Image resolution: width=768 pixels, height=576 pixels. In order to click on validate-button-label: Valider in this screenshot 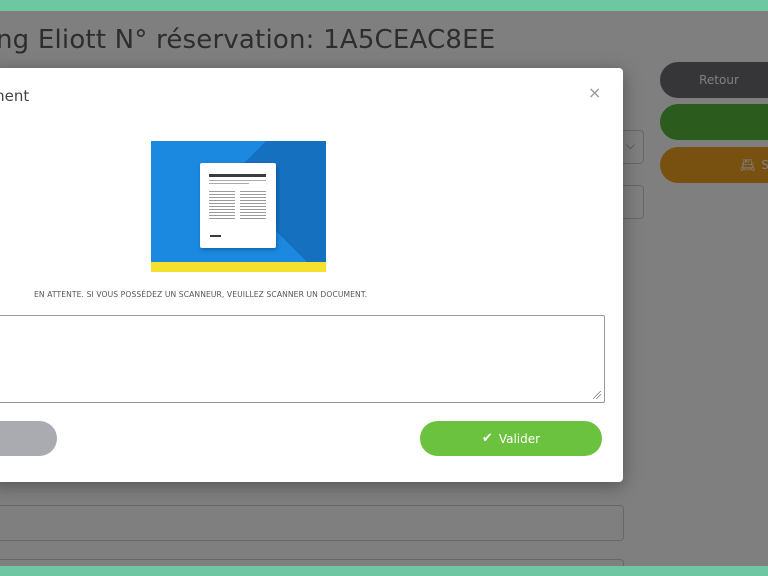, I will do `click(519, 438)`.